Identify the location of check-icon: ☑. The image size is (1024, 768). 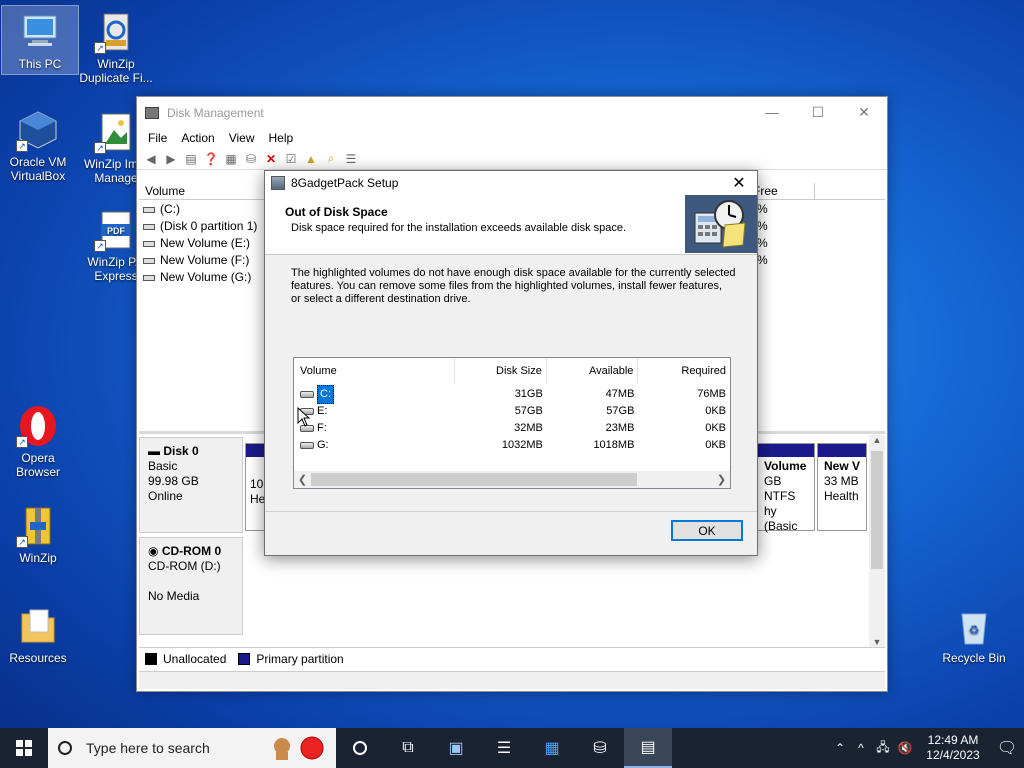
(291, 159).